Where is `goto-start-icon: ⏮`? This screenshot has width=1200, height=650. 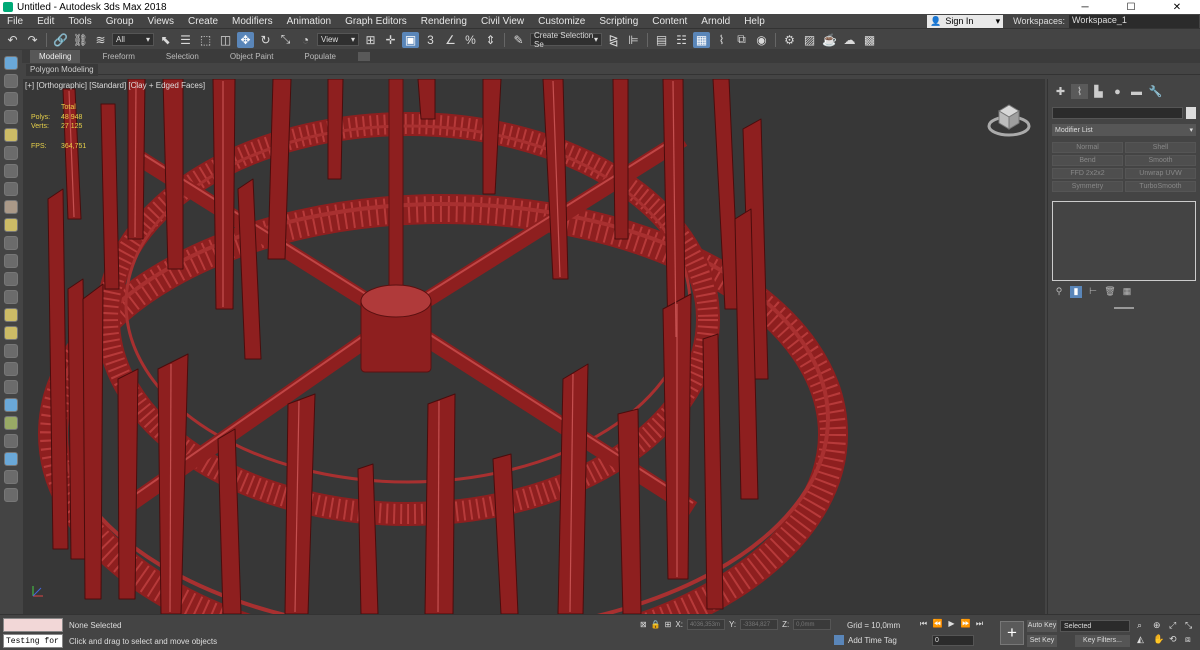
goto-start-icon: ⏮ is located at coordinates (923, 624).